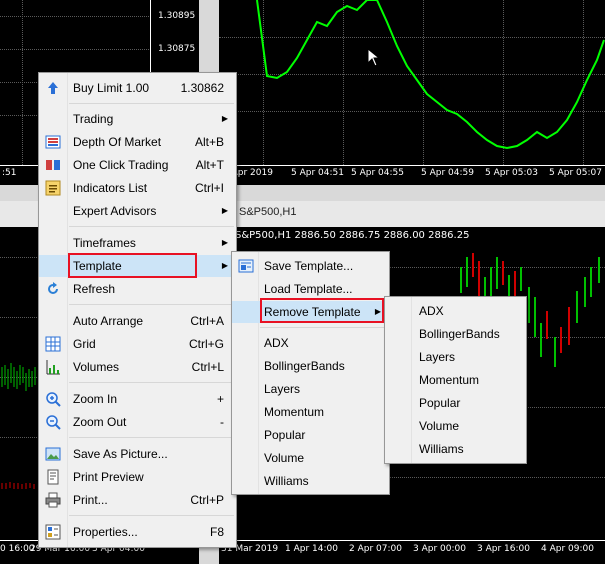  What do you see at coordinates (22, 82) in the screenshot?
I see `grid-line` at bounding box center [22, 82].